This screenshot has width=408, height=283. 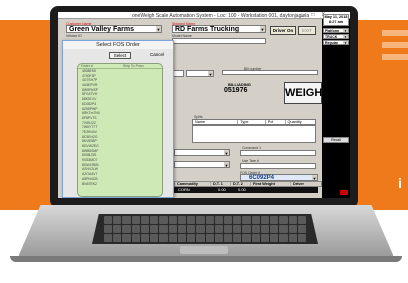 I want to click on vehicle-id-label: Vehicle ID, so click(x=74, y=36).